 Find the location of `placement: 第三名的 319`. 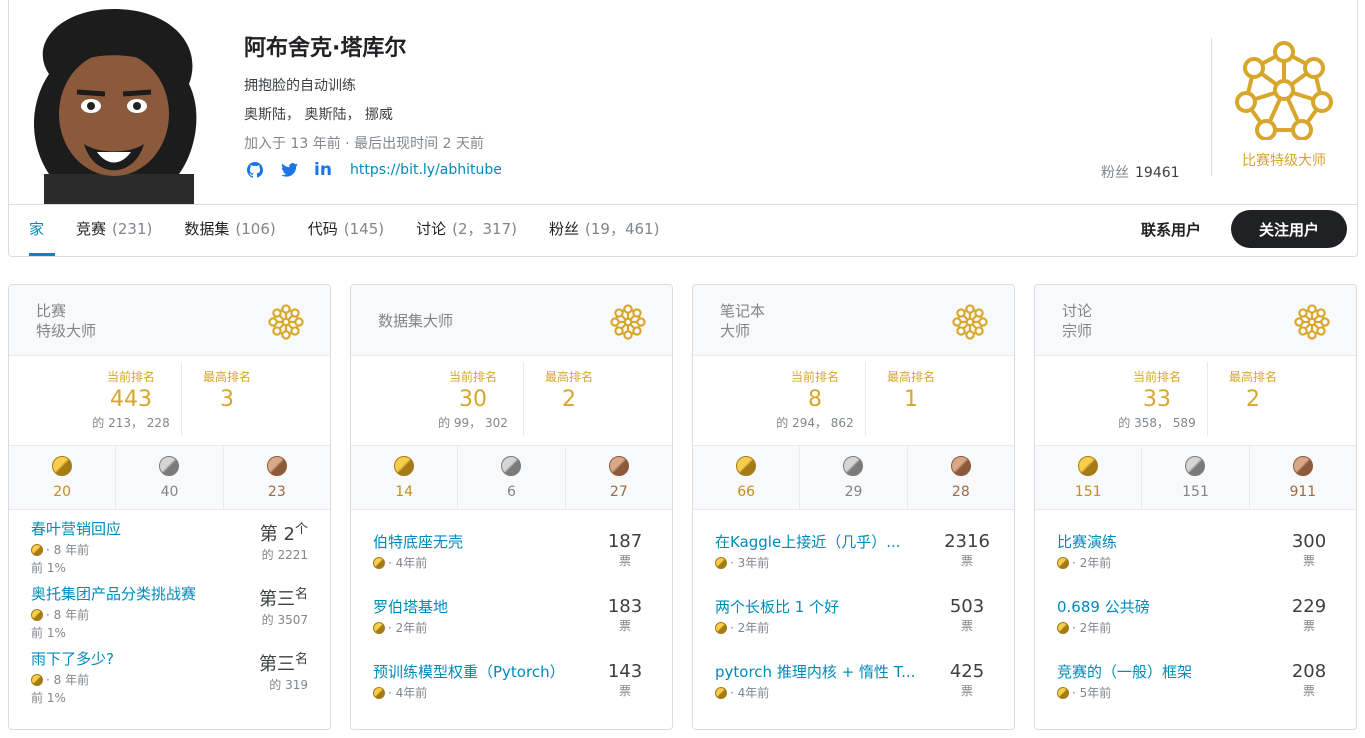

placement: 第三名的 319 is located at coordinates (283, 672).